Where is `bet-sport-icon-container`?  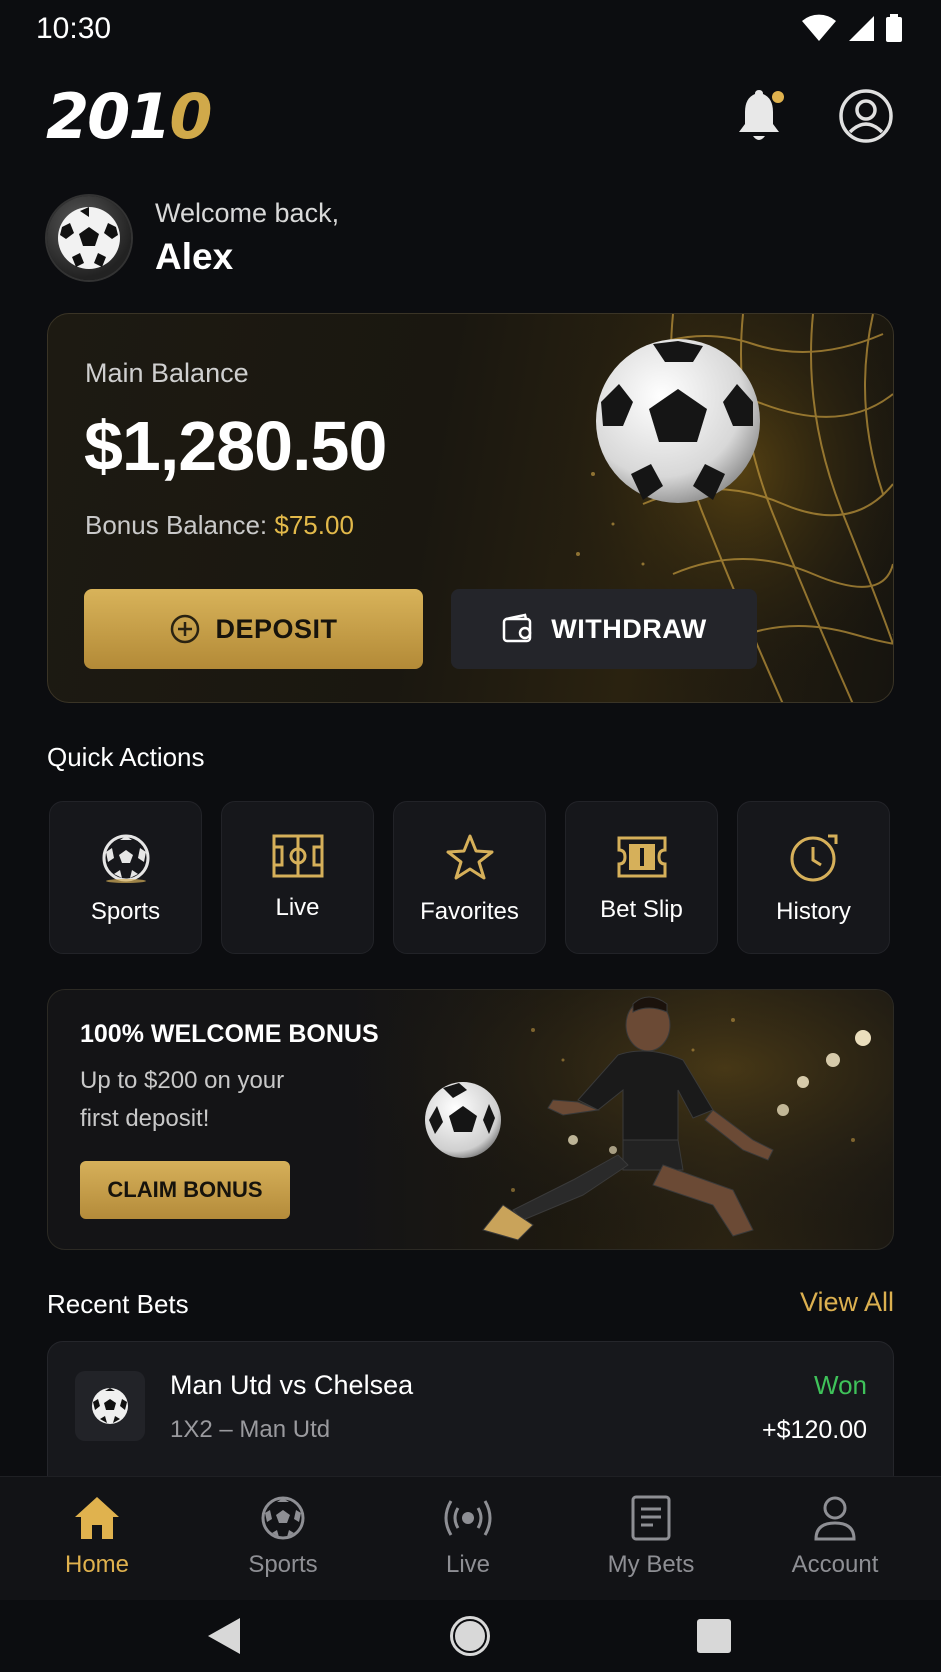 bet-sport-icon-container is located at coordinates (110, 1406).